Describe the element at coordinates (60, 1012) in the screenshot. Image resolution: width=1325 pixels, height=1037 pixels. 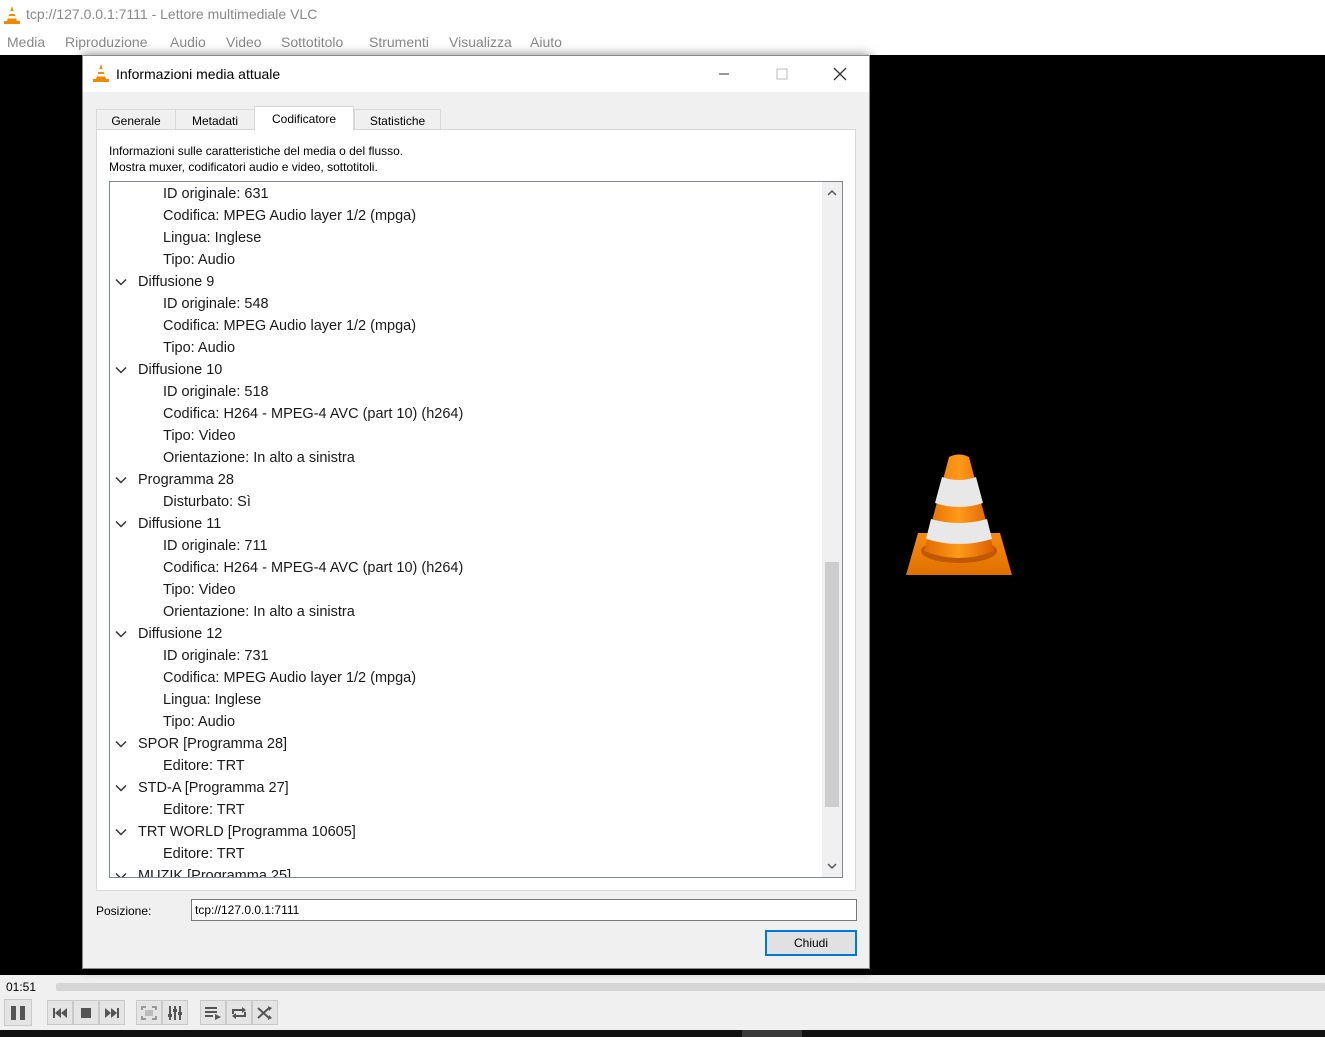
I see `previous-button` at that location.